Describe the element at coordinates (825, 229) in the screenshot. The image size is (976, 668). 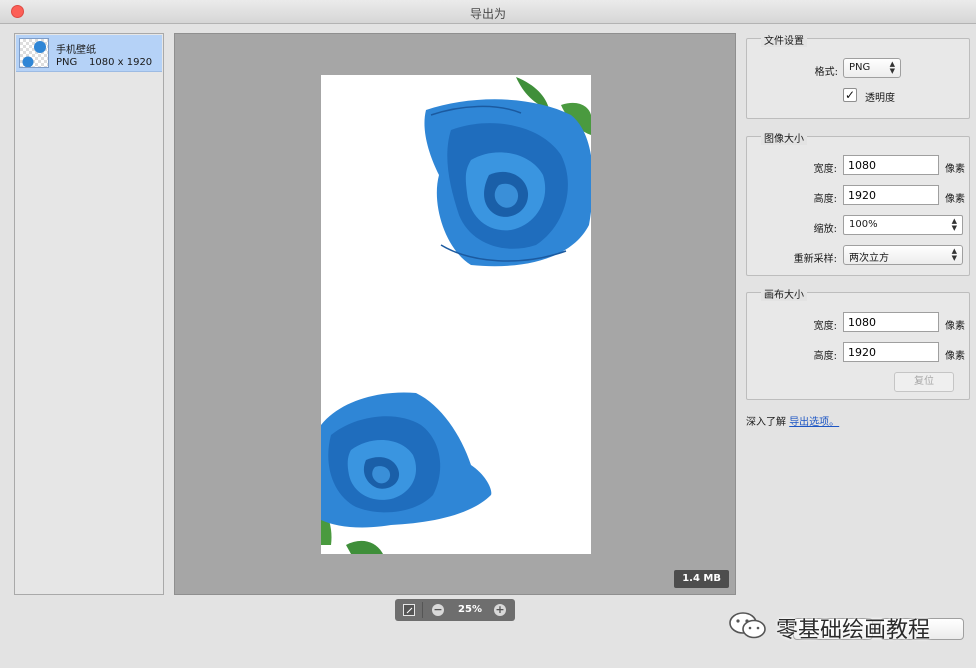
I see `scale-label: 缩放:` at that location.